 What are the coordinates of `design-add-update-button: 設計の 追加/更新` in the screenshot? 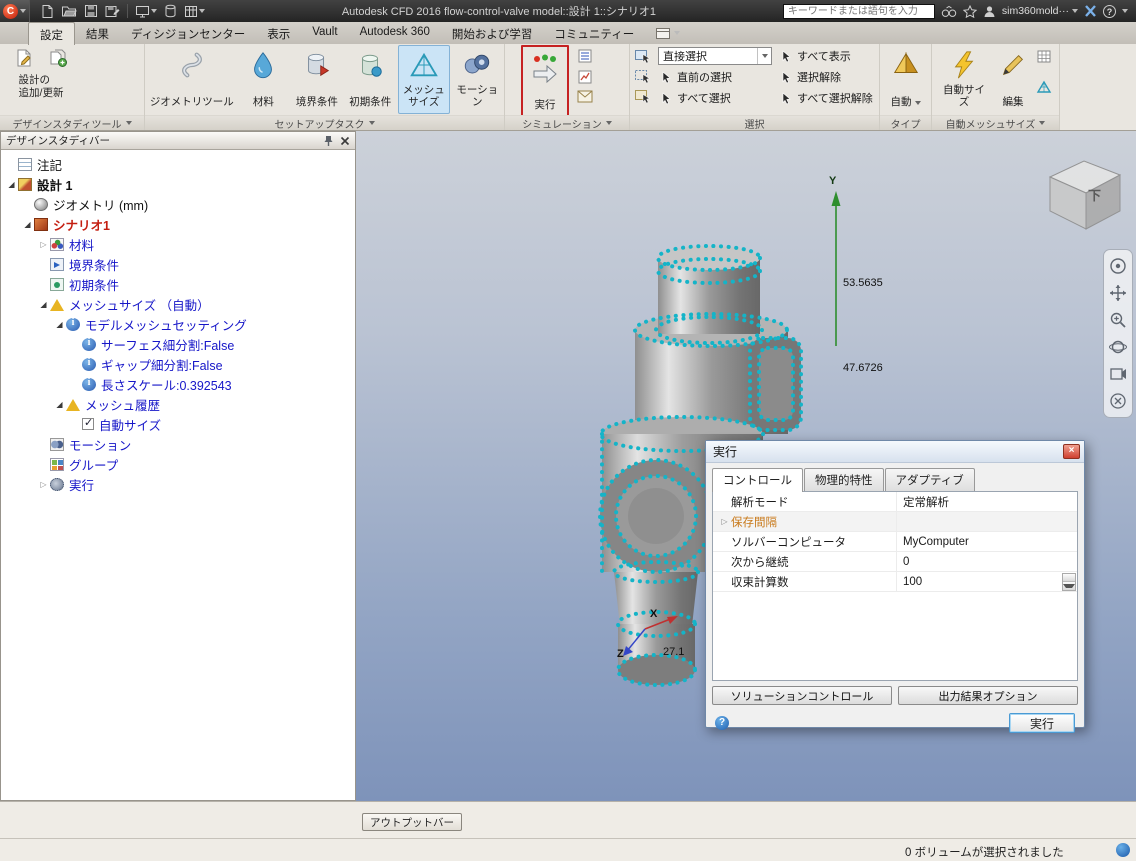 It's located at (38, 72).